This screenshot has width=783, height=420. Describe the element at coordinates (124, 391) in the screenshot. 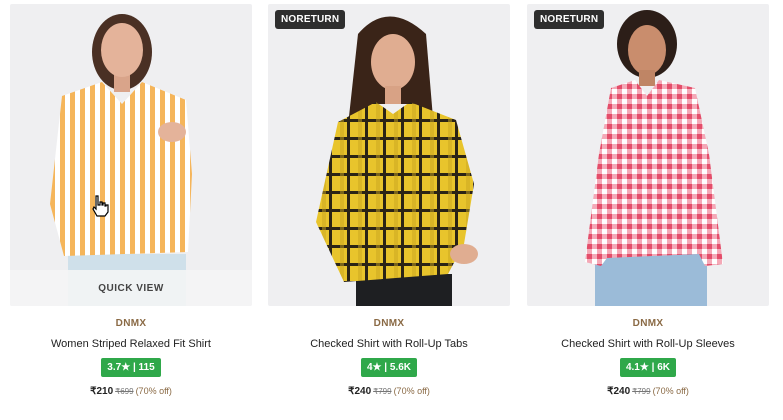

I see `original-price: ₹699` at that location.